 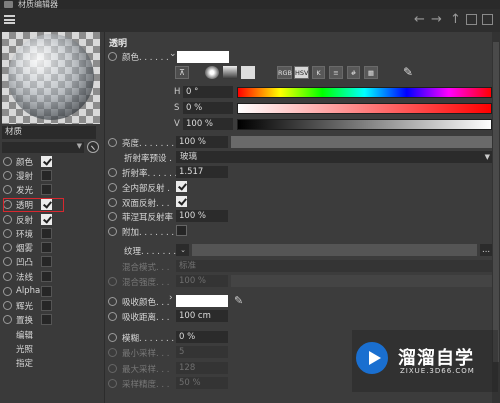 I want to click on mixer-icon: ≡, so click(x=336, y=72).